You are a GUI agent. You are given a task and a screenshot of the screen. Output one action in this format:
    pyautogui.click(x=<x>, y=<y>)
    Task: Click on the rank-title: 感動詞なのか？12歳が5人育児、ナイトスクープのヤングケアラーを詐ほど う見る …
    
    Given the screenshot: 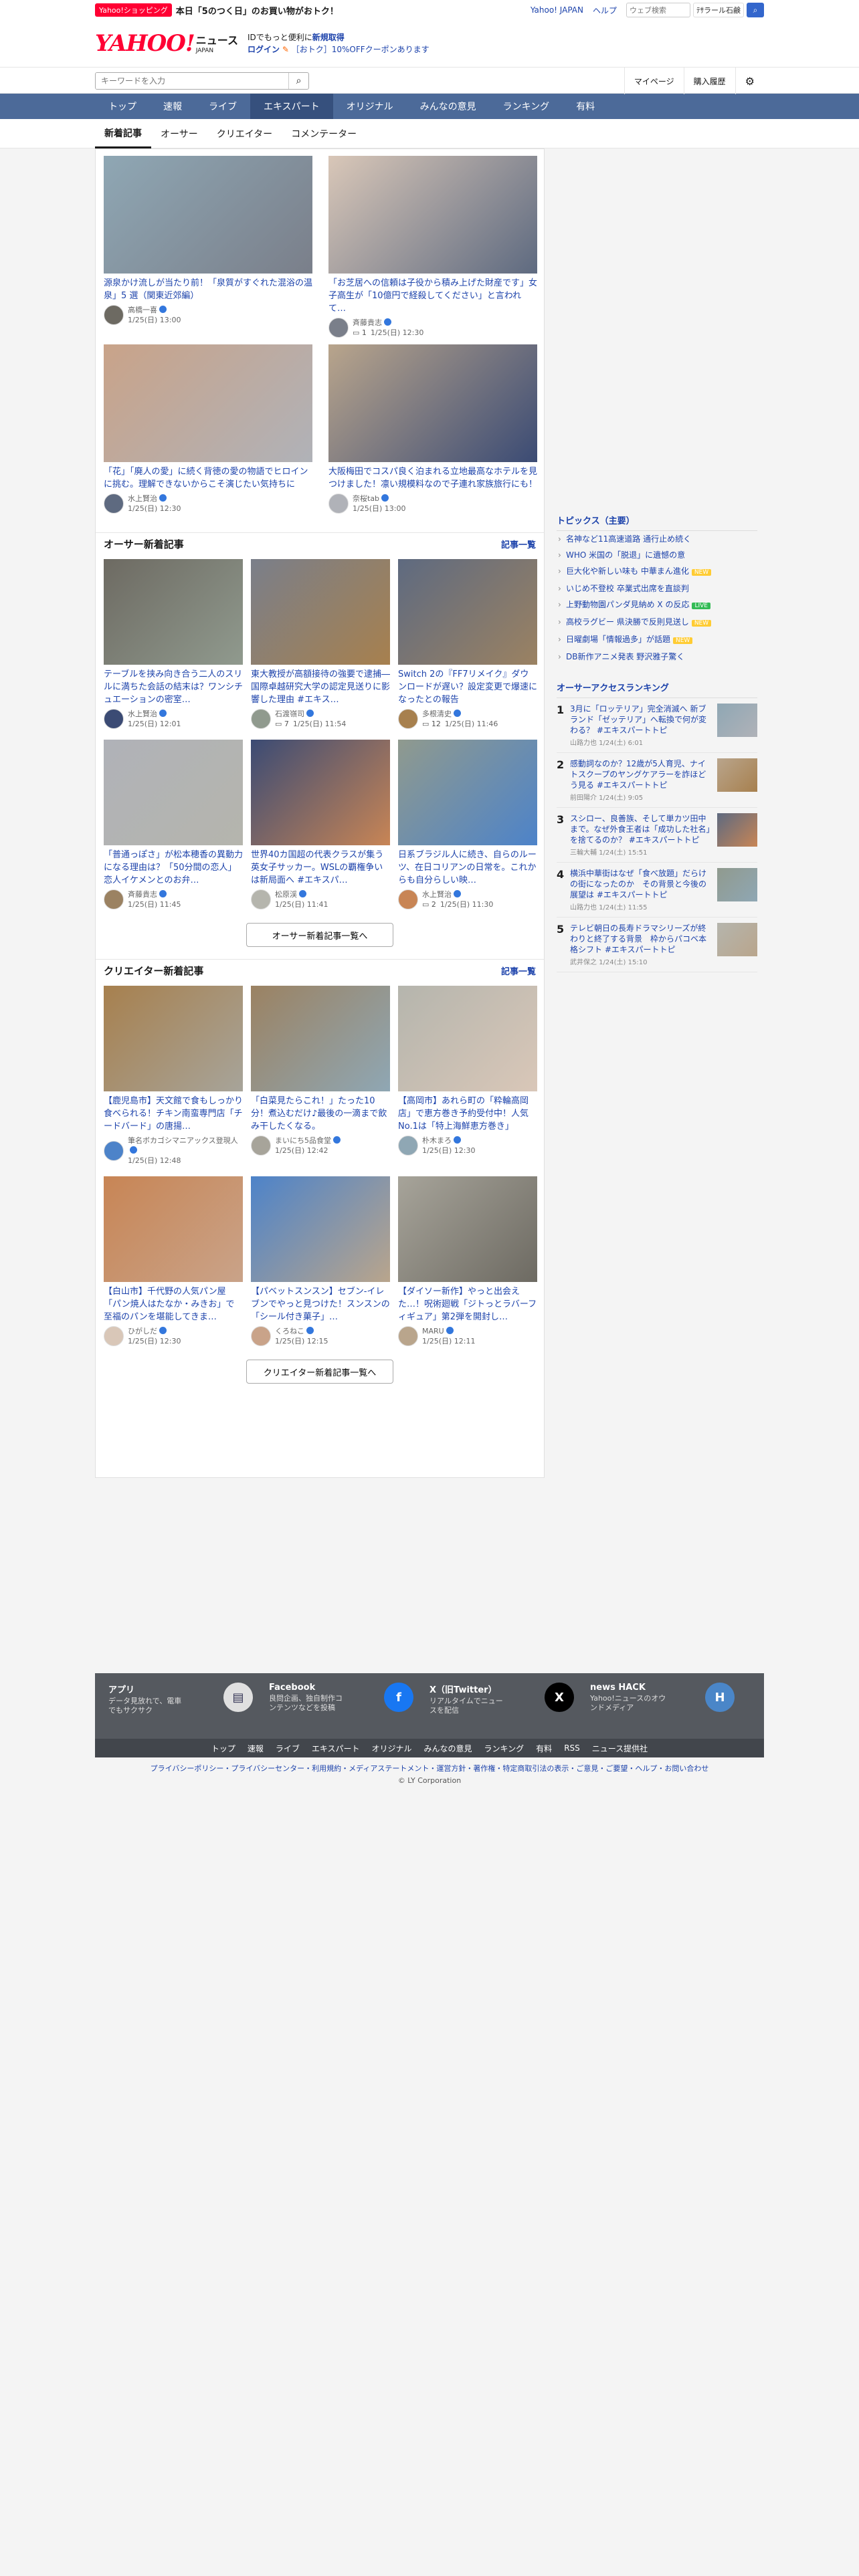 What is the action you would take?
    pyautogui.click(x=641, y=774)
    